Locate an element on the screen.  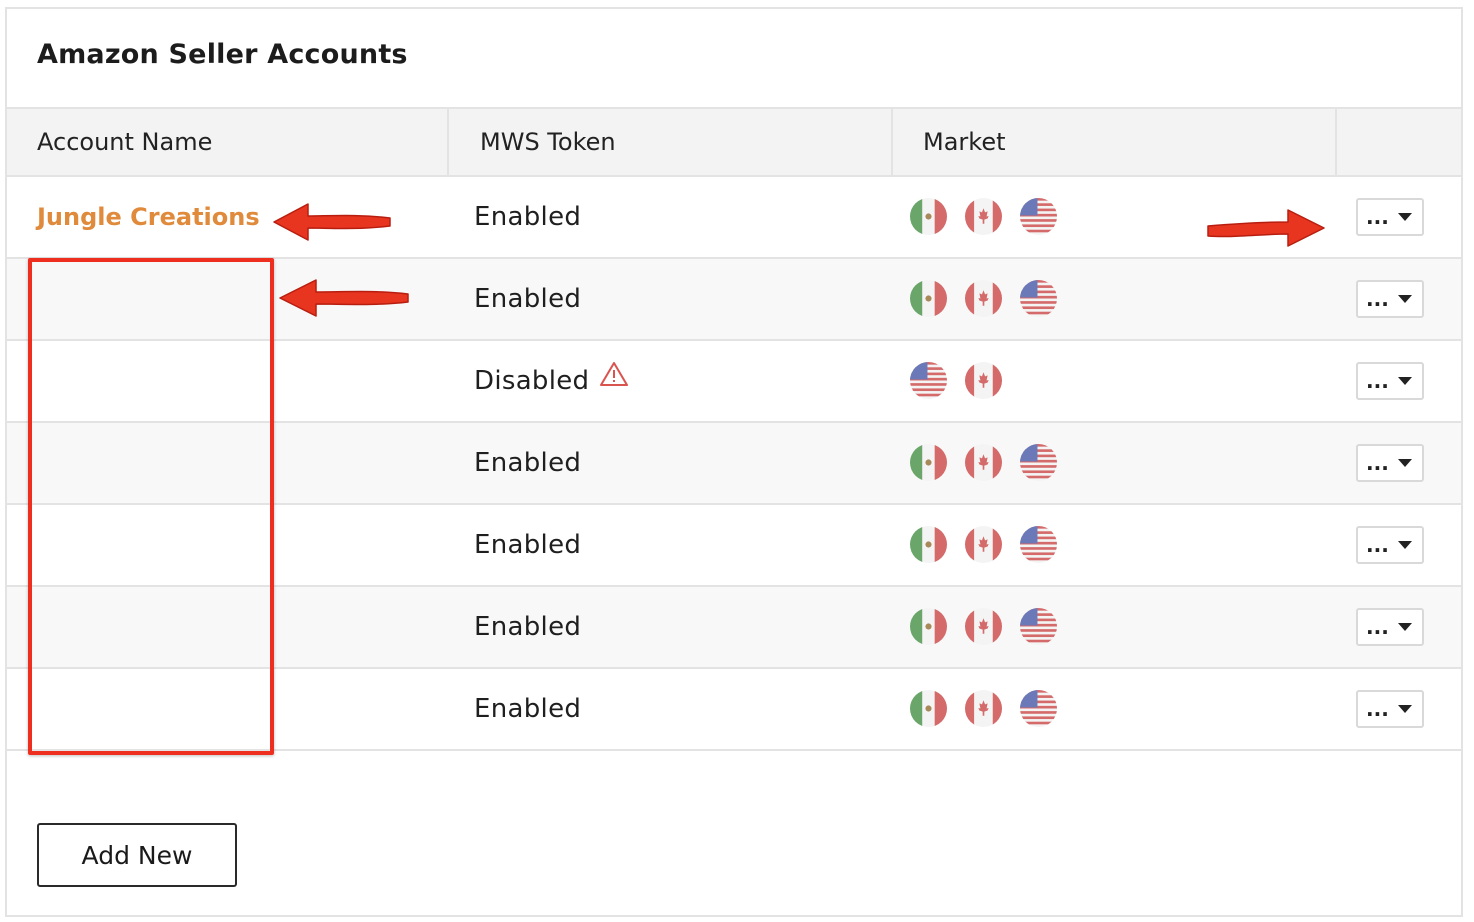
mws-token-status: Disabled is located at coordinates (532, 381).